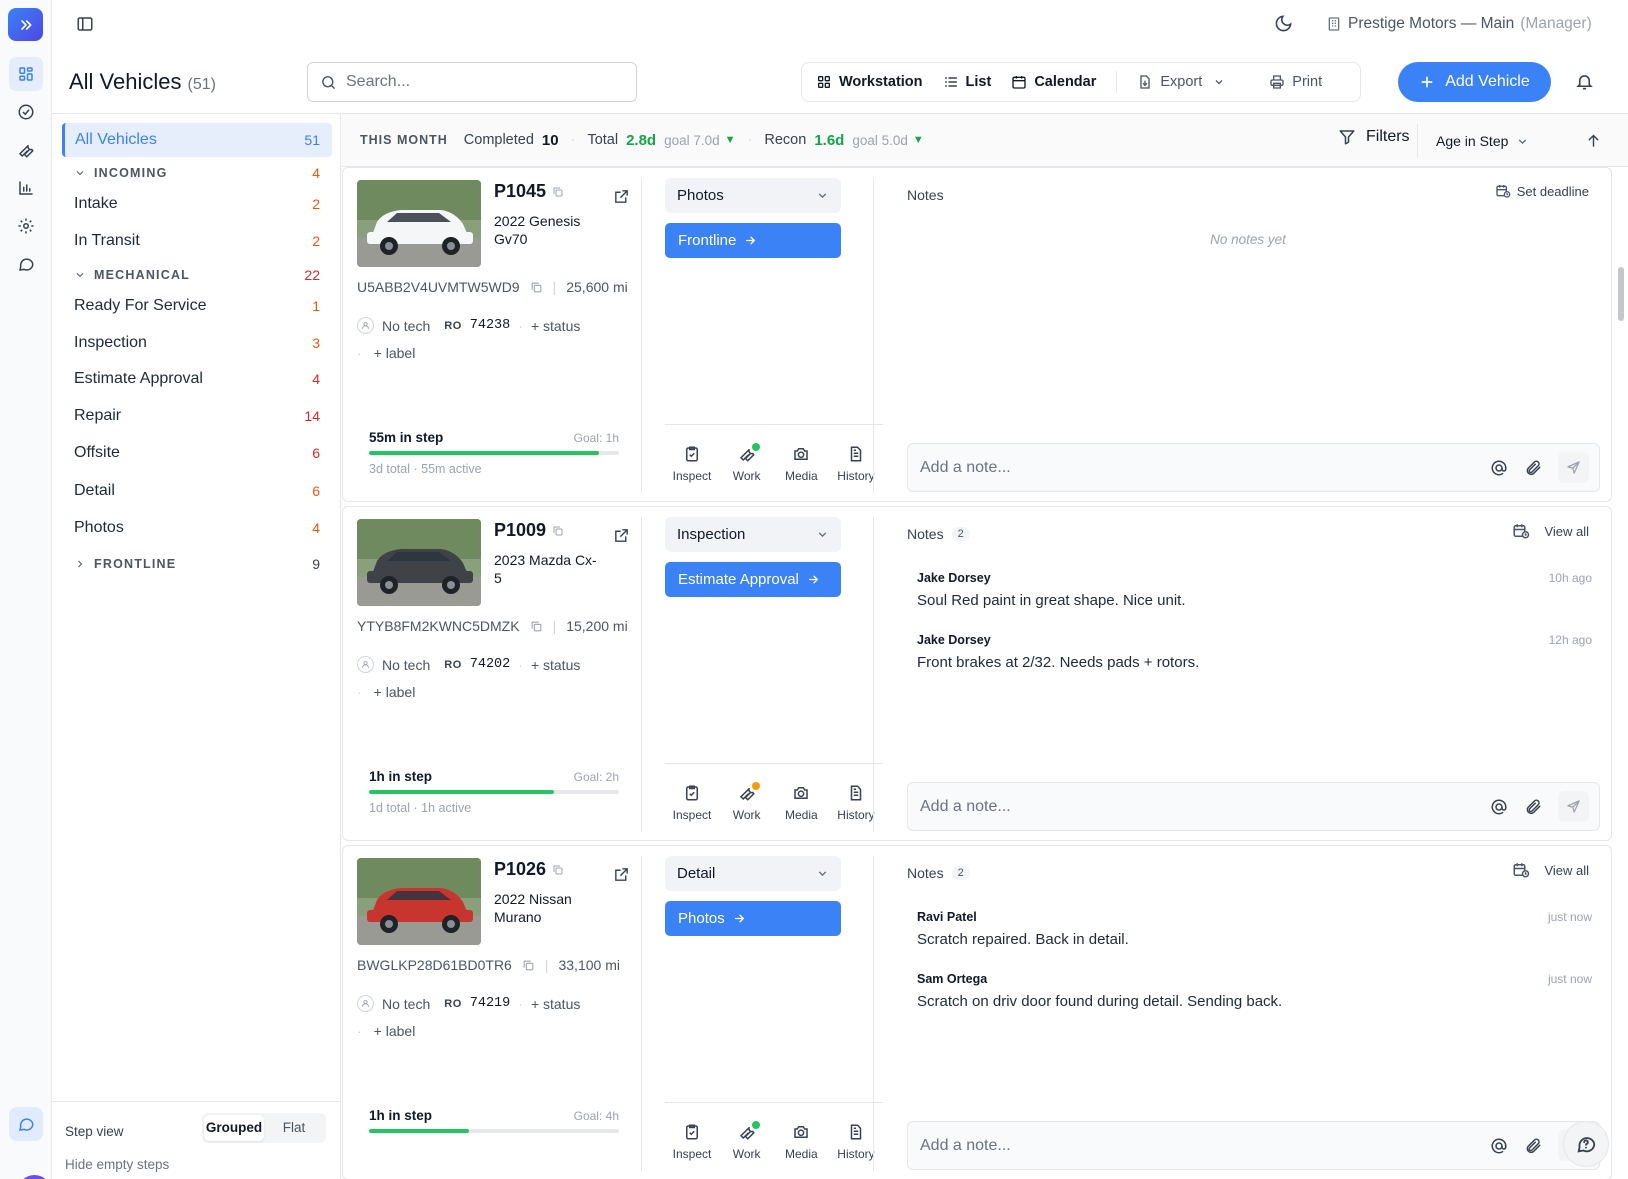 The height and width of the screenshot is (1179, 1628). Describe the element at coordinates (753, 240) in the screenshot. I see `advance-step-button: Frontline` at that location.